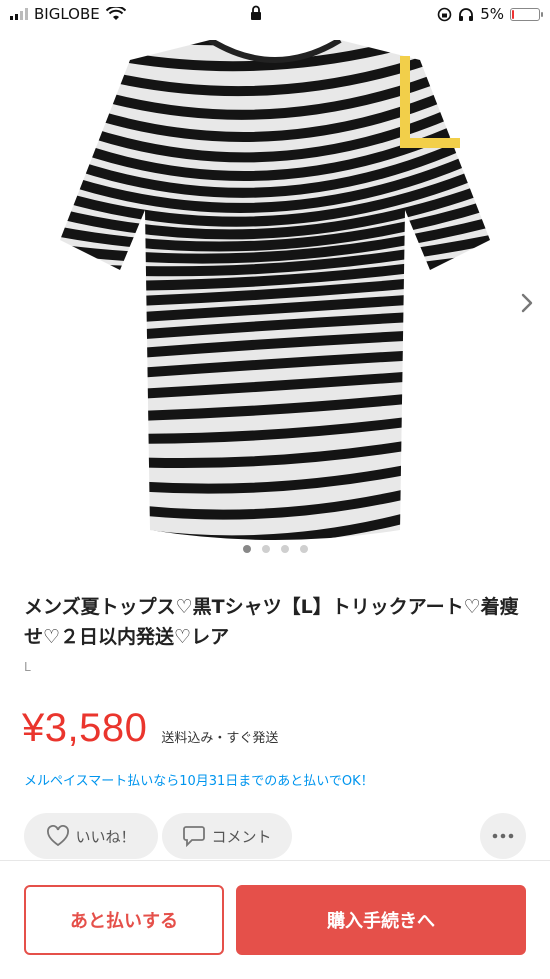  I want to click on carousel-indicator, so click(275, 549).